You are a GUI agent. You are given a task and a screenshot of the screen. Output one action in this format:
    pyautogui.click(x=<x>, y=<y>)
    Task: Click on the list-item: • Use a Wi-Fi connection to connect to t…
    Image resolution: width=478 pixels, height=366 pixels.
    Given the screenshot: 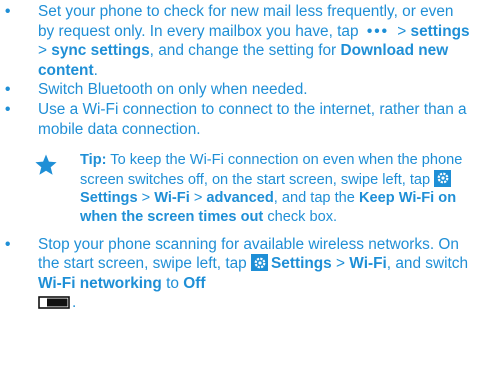 What is the action you would take?
    pyautogui.click(x=239, y=119)
    